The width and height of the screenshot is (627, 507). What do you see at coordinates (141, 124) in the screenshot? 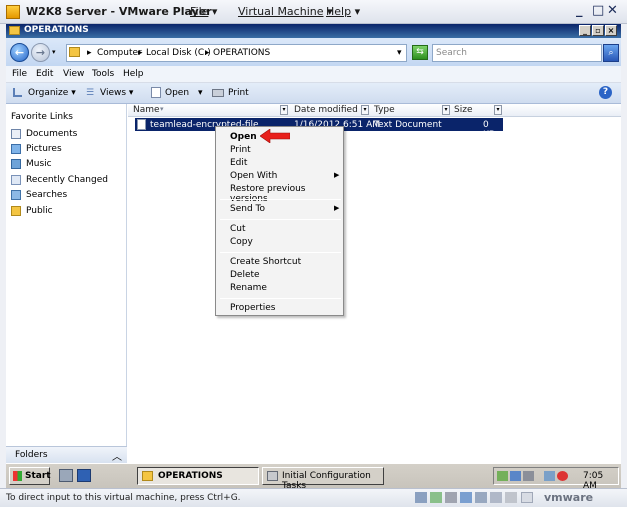
I see `text-document-icon` at bounding box center [141, 124].